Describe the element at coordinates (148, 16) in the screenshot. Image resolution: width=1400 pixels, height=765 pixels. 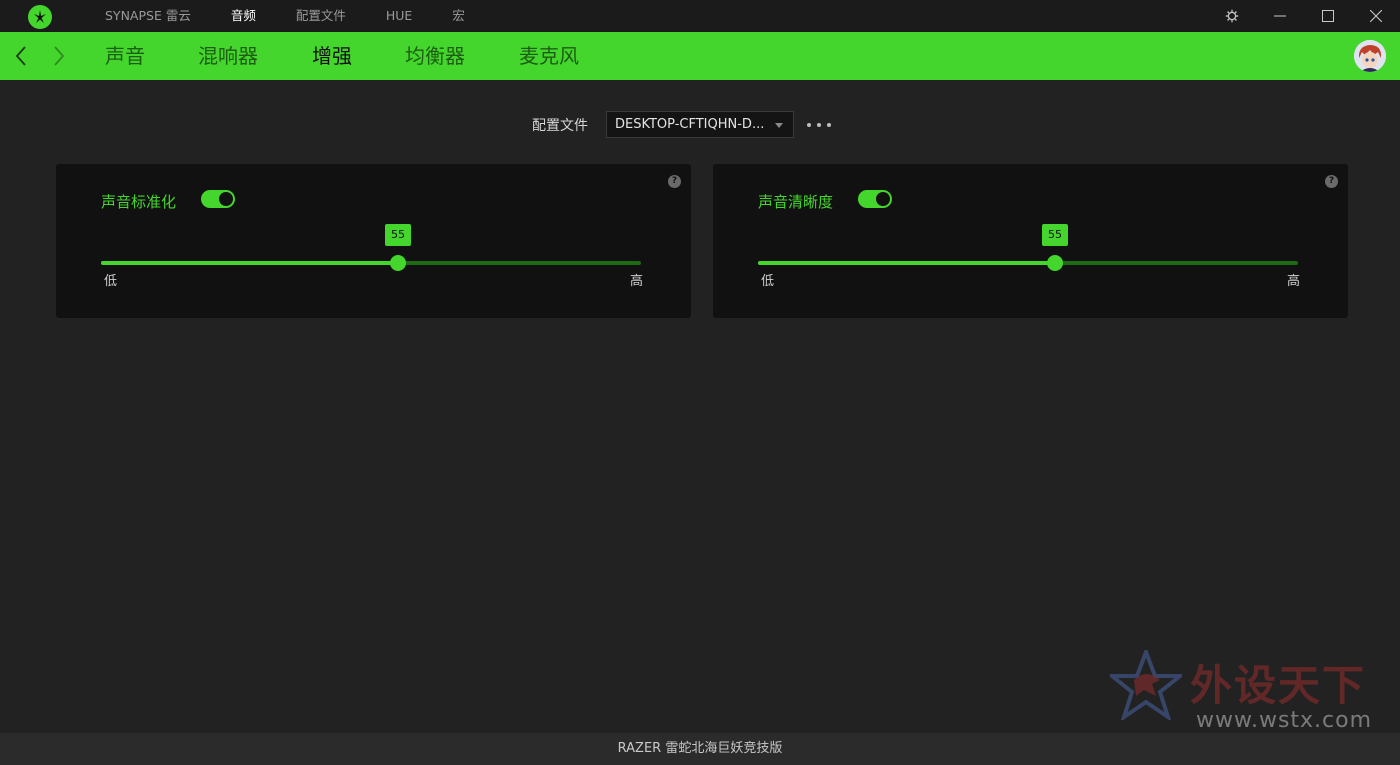
I see `topnav-synapse: SYNAPSE 雷云` at that location.